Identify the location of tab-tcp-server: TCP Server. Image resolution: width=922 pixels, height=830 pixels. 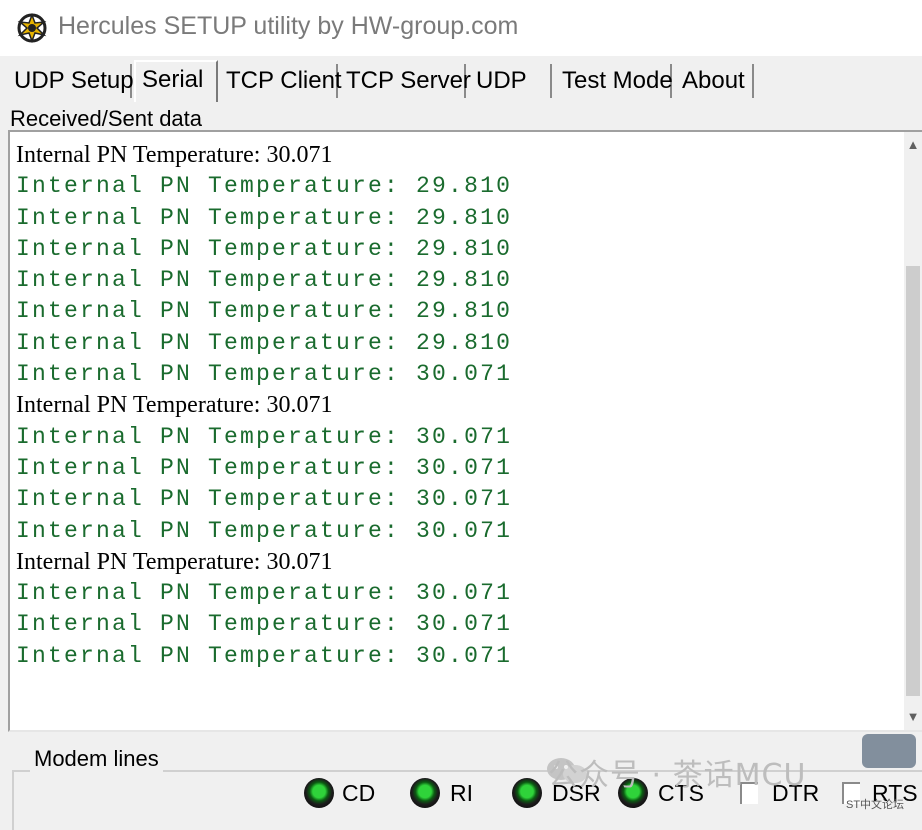
(405, 81).